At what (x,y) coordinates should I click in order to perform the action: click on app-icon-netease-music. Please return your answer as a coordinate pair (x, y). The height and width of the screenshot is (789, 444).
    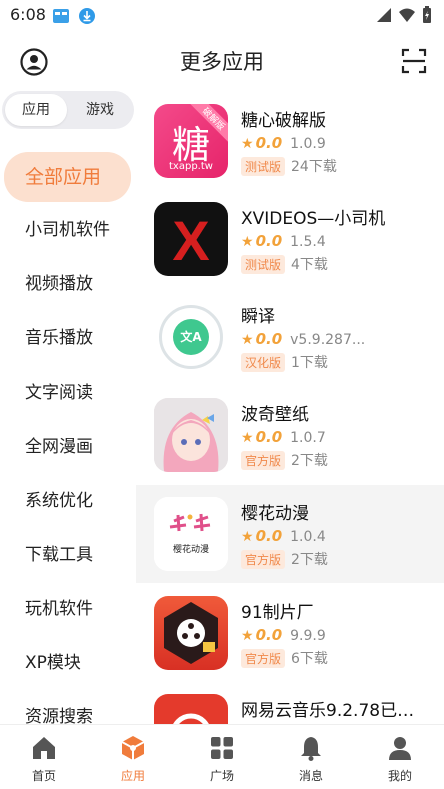
    Looking at the image, I should click on (191, 709).